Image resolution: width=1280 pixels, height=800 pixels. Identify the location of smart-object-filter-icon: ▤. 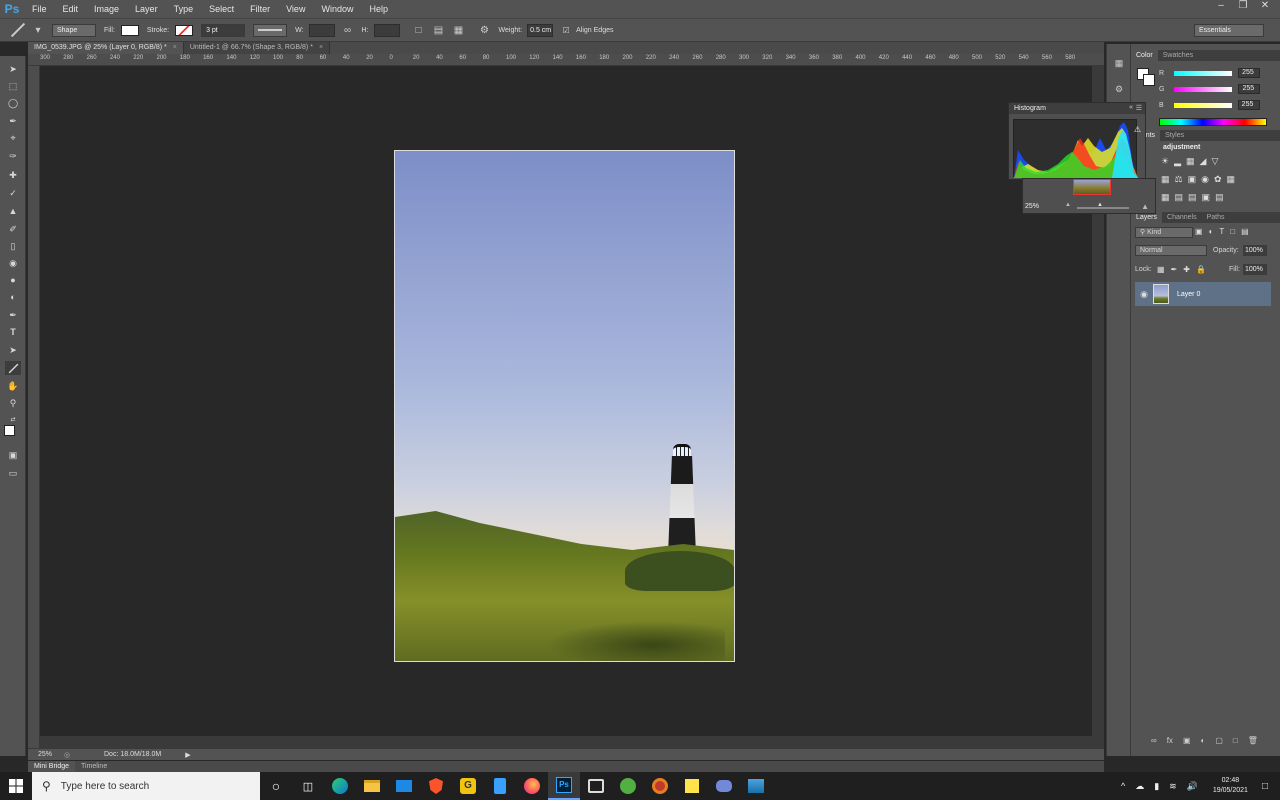
(1245, 231).